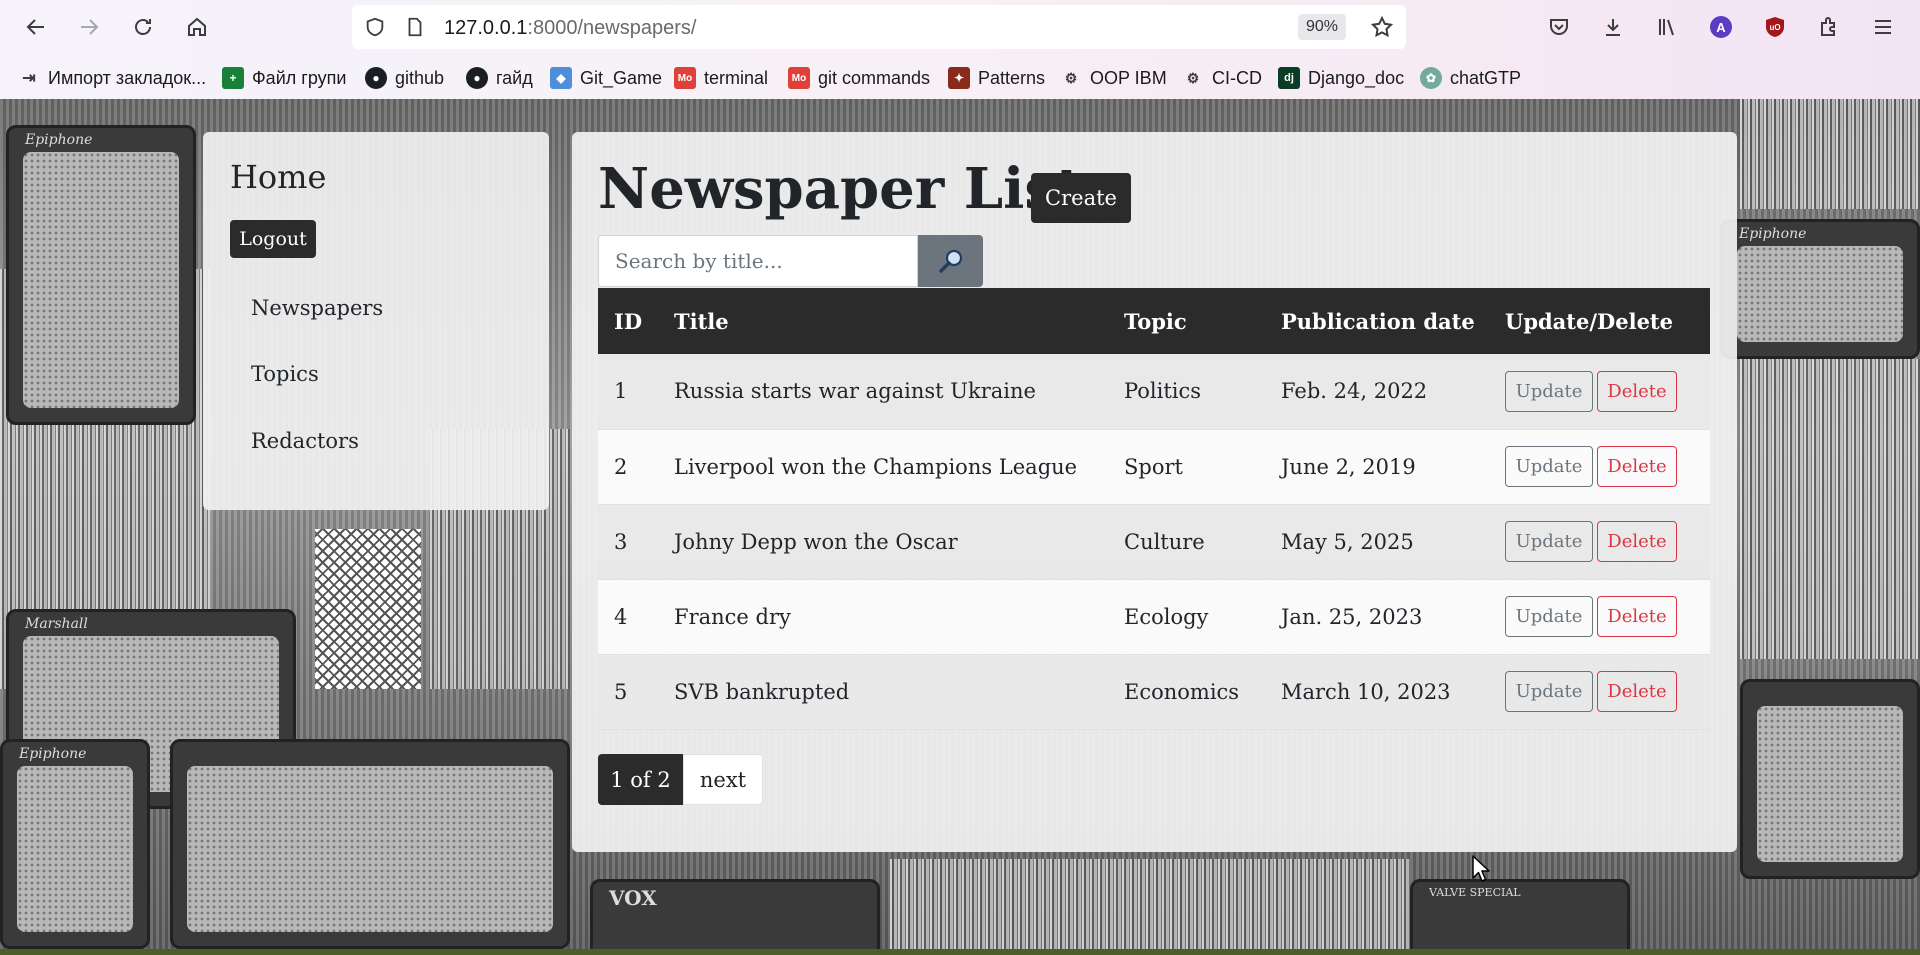 This screenshot has width=1920, height=955. I want to click on game-icon: ◆, so click(561, 78).